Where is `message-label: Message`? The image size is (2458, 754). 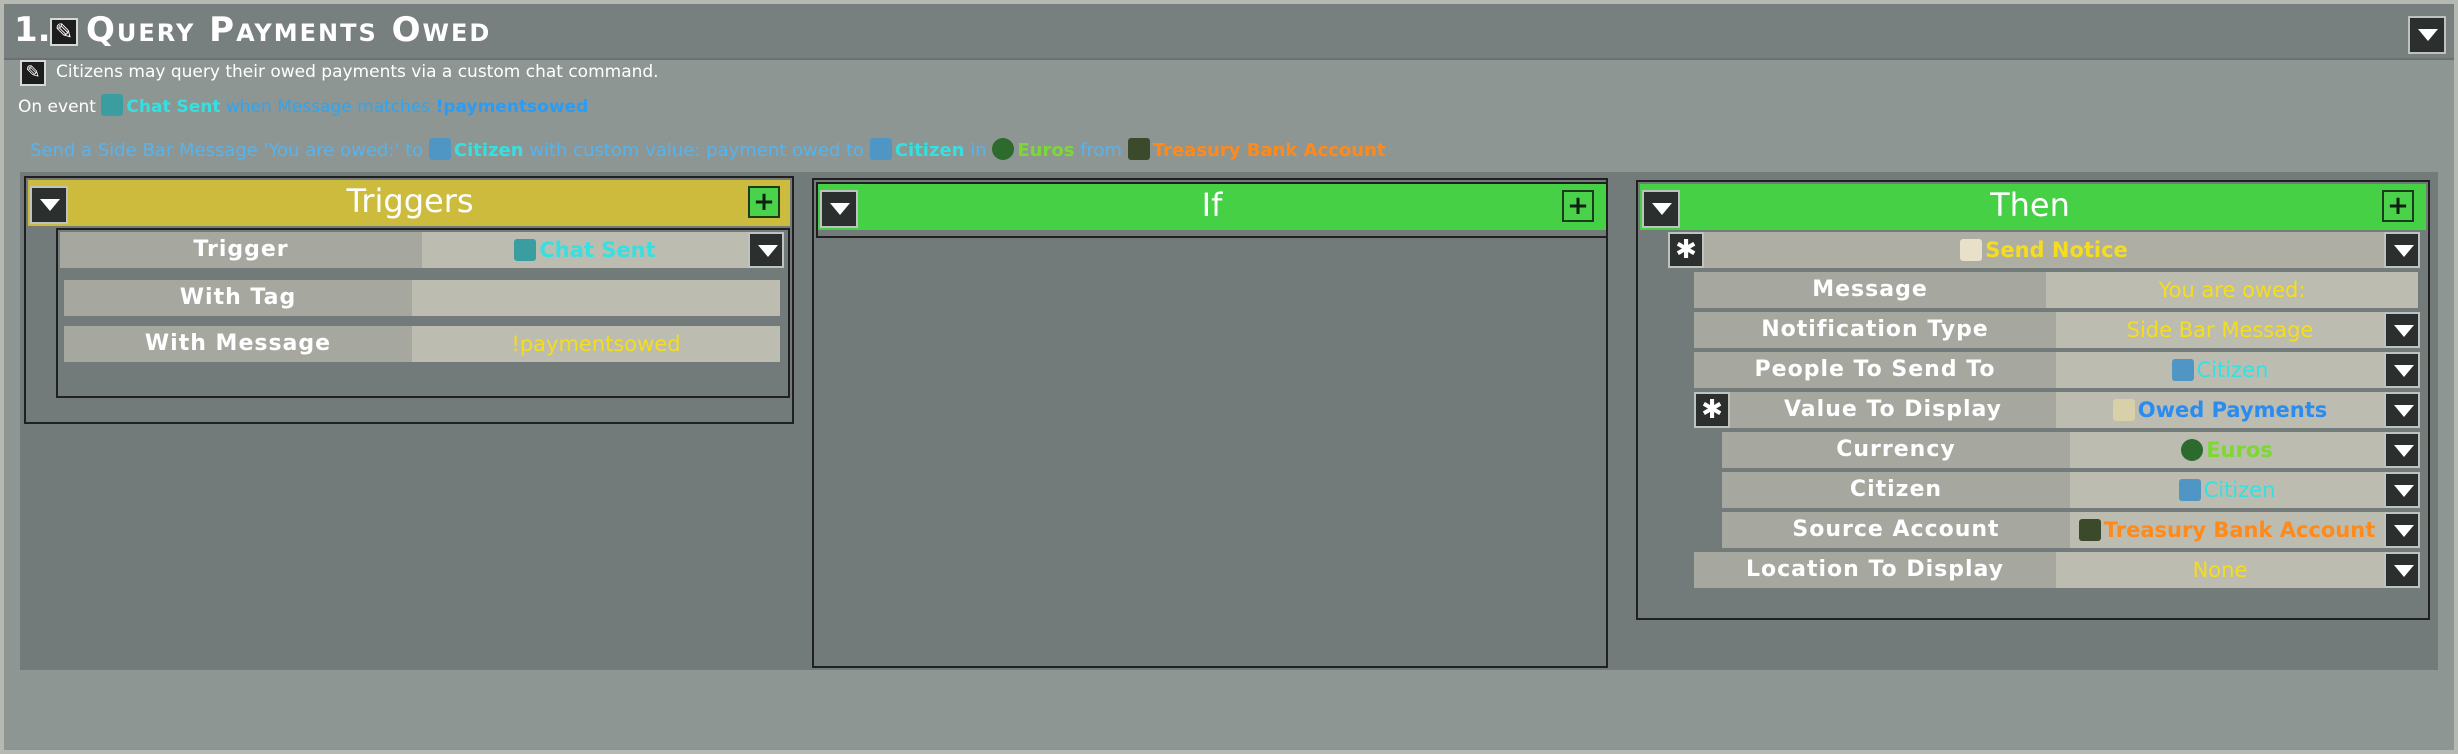 message-label: Message is located at coordinates (1870, 290).